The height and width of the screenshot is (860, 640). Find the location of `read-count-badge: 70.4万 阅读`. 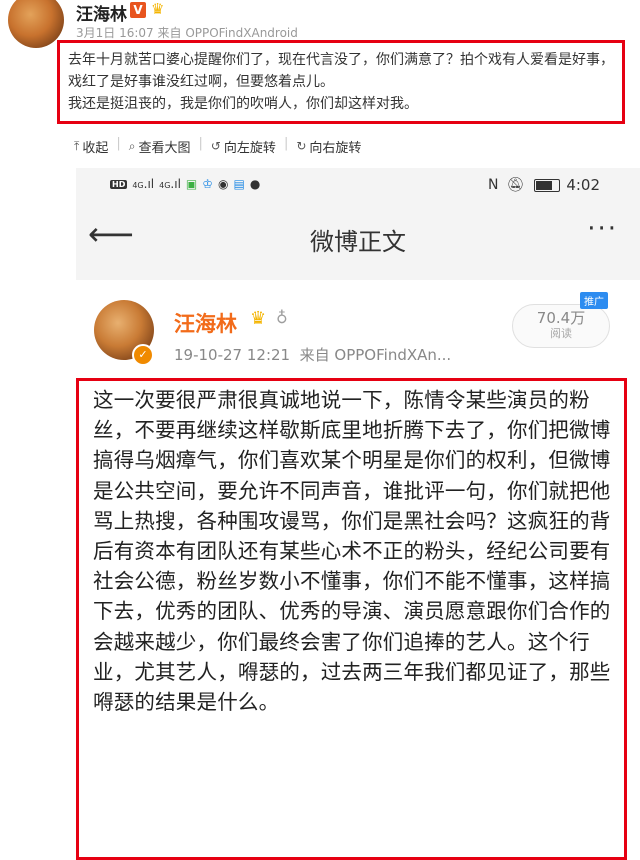

read-count-badge: 70.4万 阅读 is located at coordinates (561, 326).